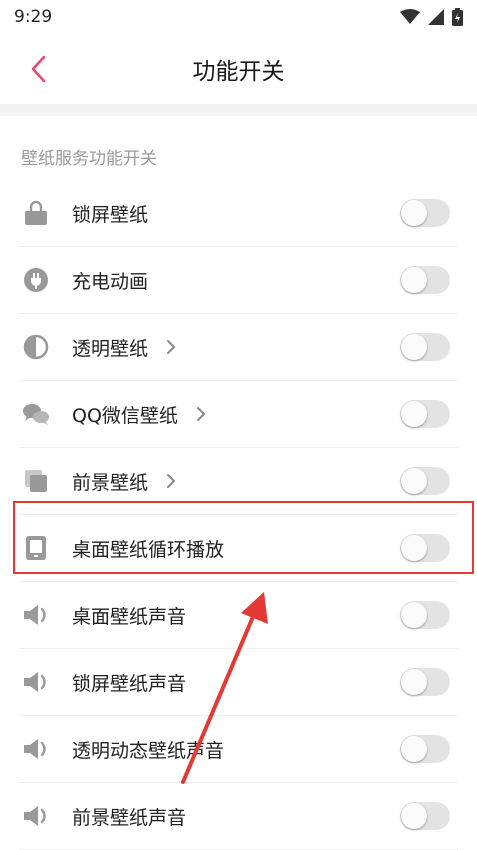 The height and width of the screenshot is (850, 477). What do you see at coordinates (110, 348) in the screenshot?
I see `setting-label: 透明壁纸` at bounding box center [110, 348].